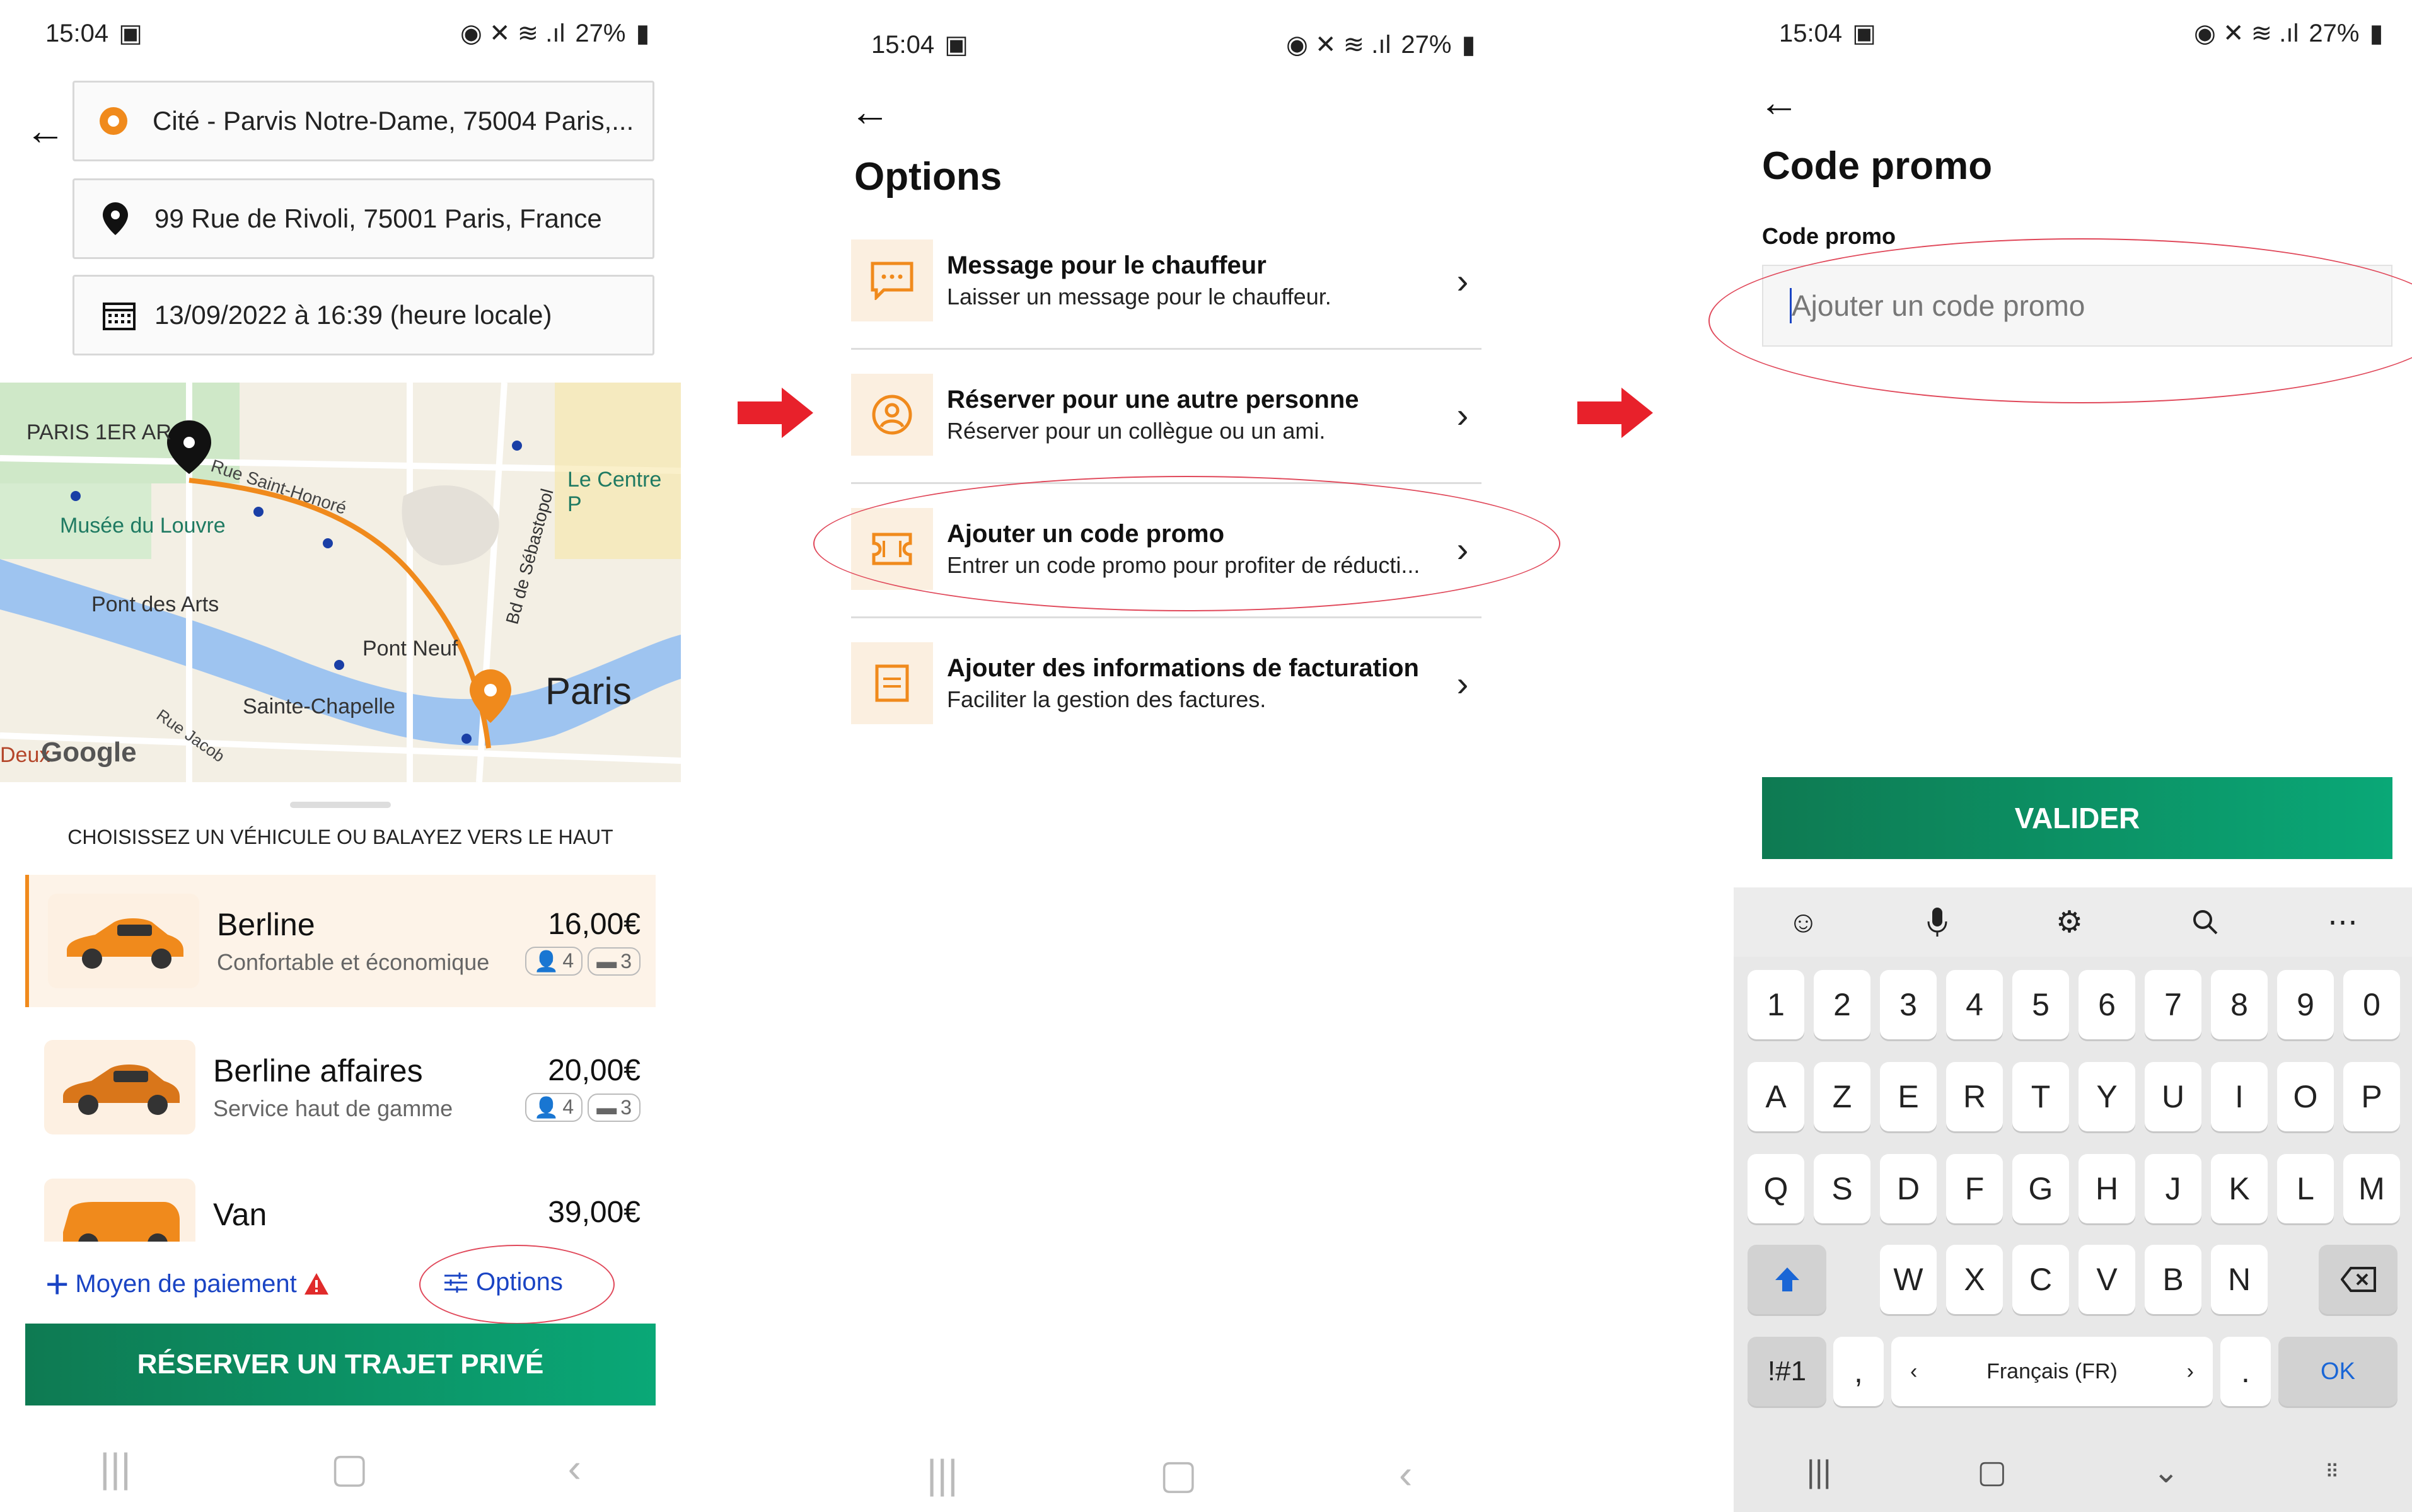  Describe the element at coordinates (1842, 1004) in the screenshot. I see `key-2: 2` at that location.